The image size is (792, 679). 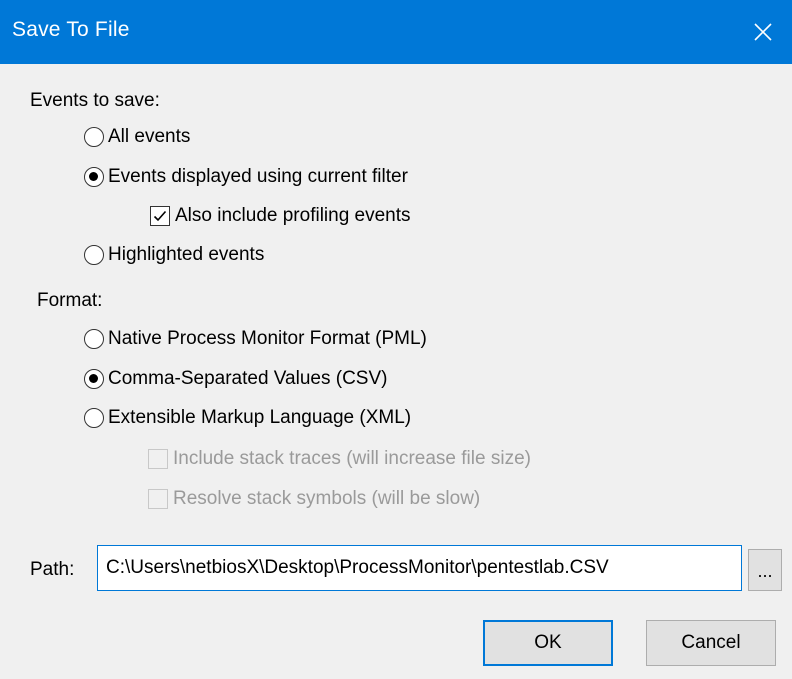 I want to click on radio-format-pml-label: Native Process Monitor Format (PML), so click(x=267, y=338).